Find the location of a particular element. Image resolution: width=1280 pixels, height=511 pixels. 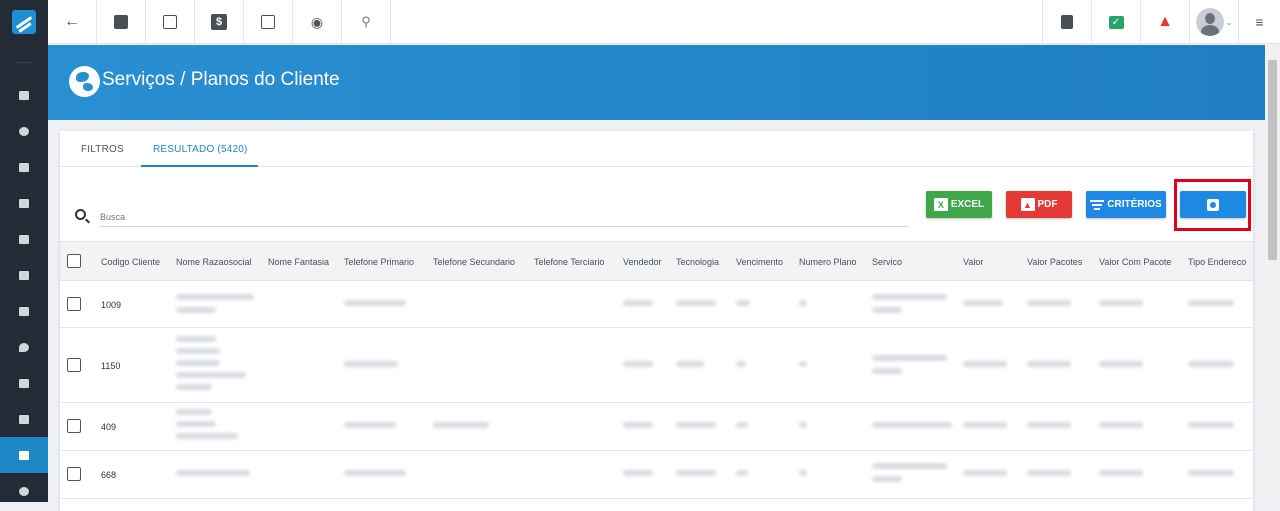

terminal-icon is located at coordinates (268, 22).